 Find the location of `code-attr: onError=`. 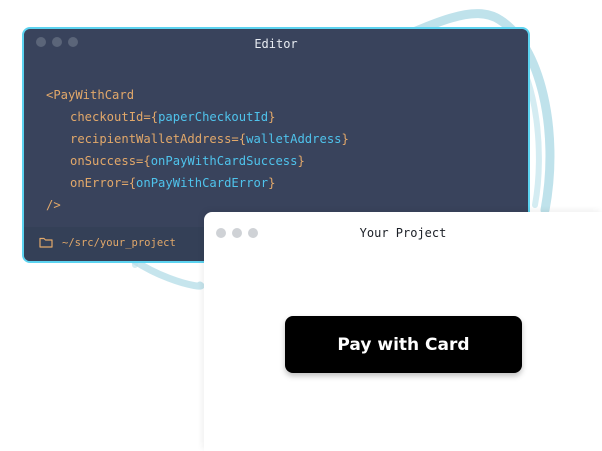

code-attr: onError= is located at coordinates (99, 183).